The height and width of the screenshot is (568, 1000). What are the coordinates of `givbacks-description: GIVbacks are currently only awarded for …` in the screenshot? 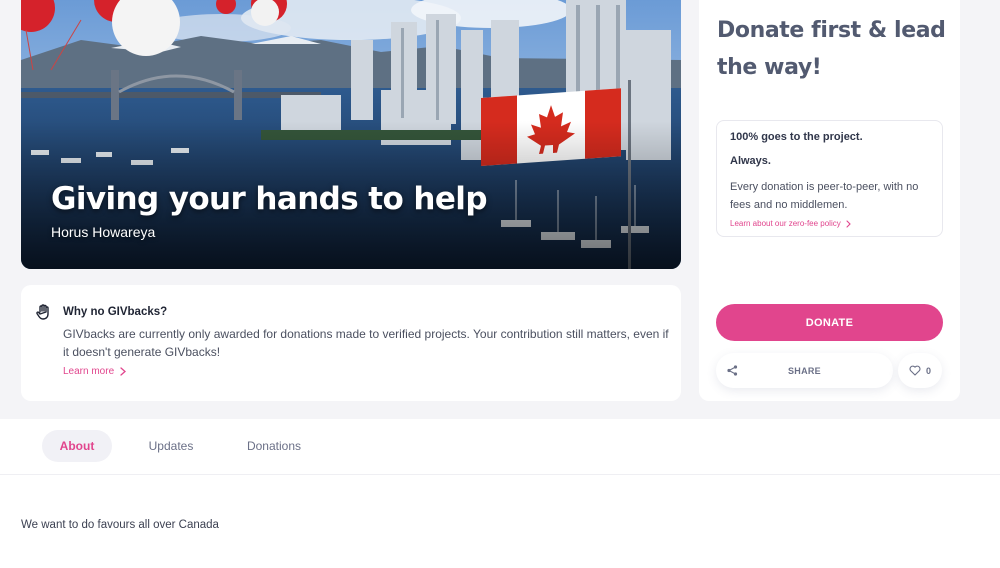 It's located at (366, 343).